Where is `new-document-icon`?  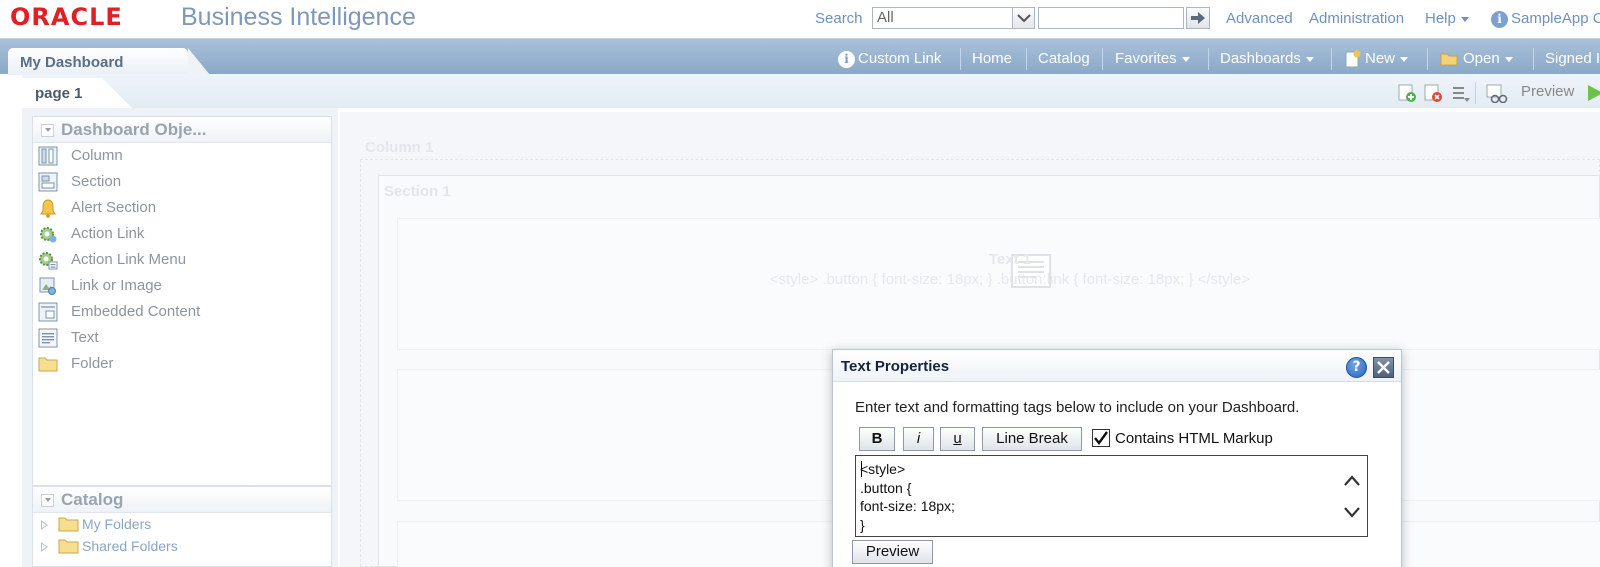 new-document-icon is located at coordinates (1353, 59).